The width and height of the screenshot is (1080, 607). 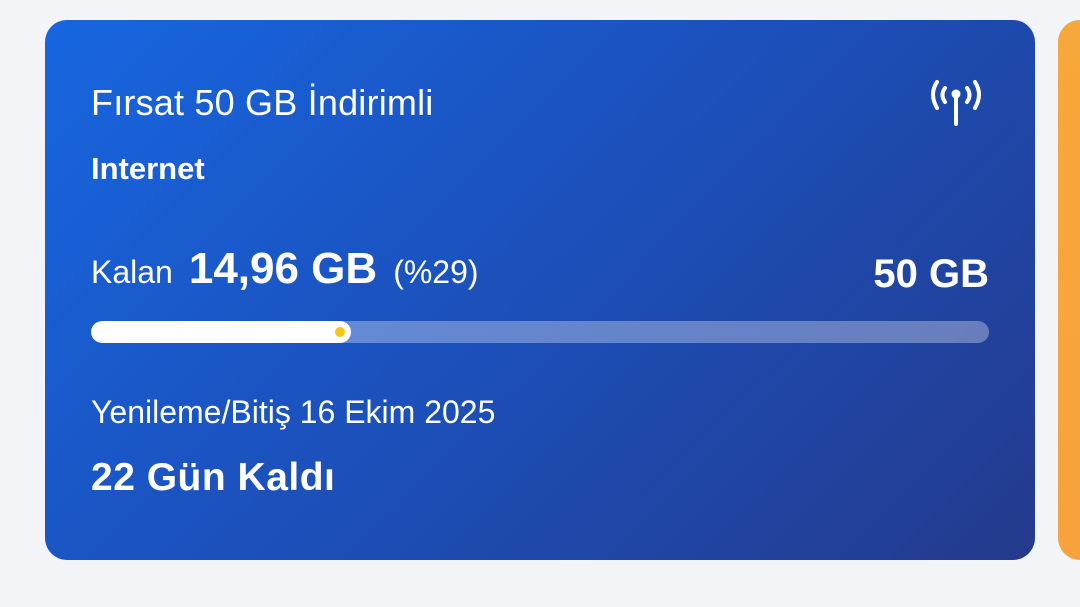 I want to click on renewal-date: 16 Ekim 2025, so click(x=397, y=412).